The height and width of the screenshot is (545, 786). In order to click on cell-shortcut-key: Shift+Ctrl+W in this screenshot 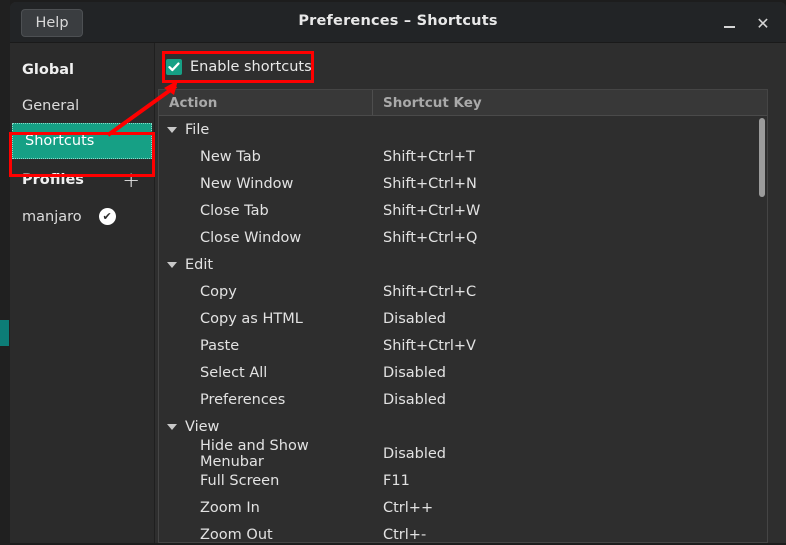, I will do `click(570, 211)`.